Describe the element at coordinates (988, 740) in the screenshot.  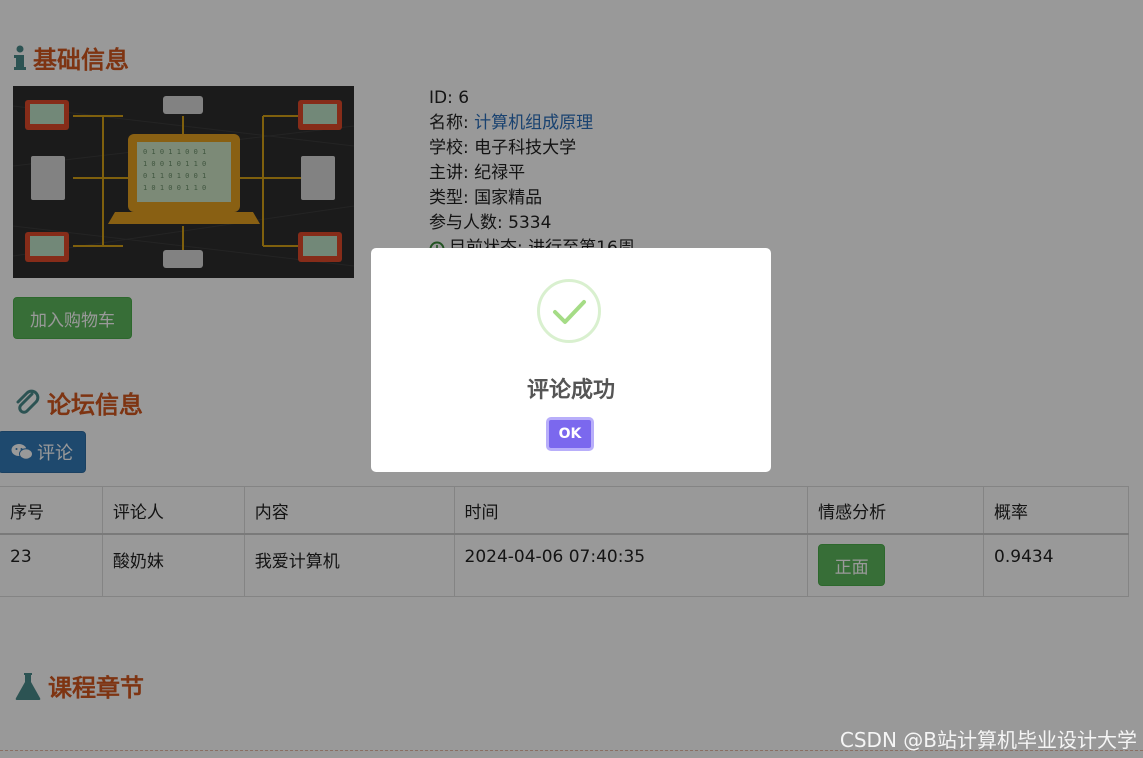
I see `watermark-text: CSDN @B站计算机毕业设计大学` at that location.